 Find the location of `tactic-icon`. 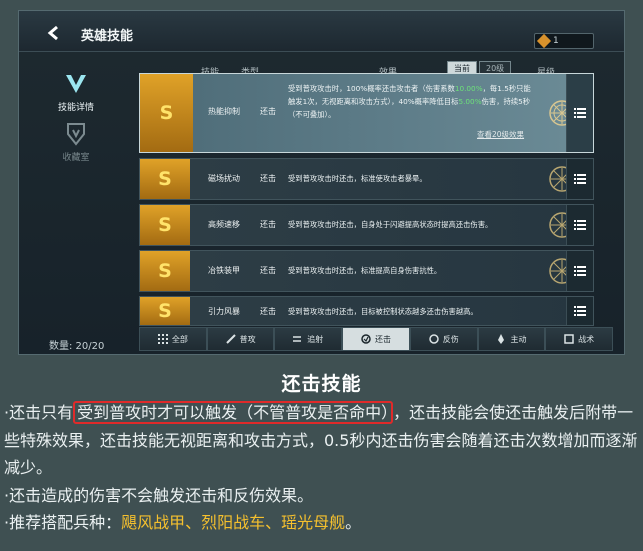

tactic-icon is located at coordinates (569, 339).